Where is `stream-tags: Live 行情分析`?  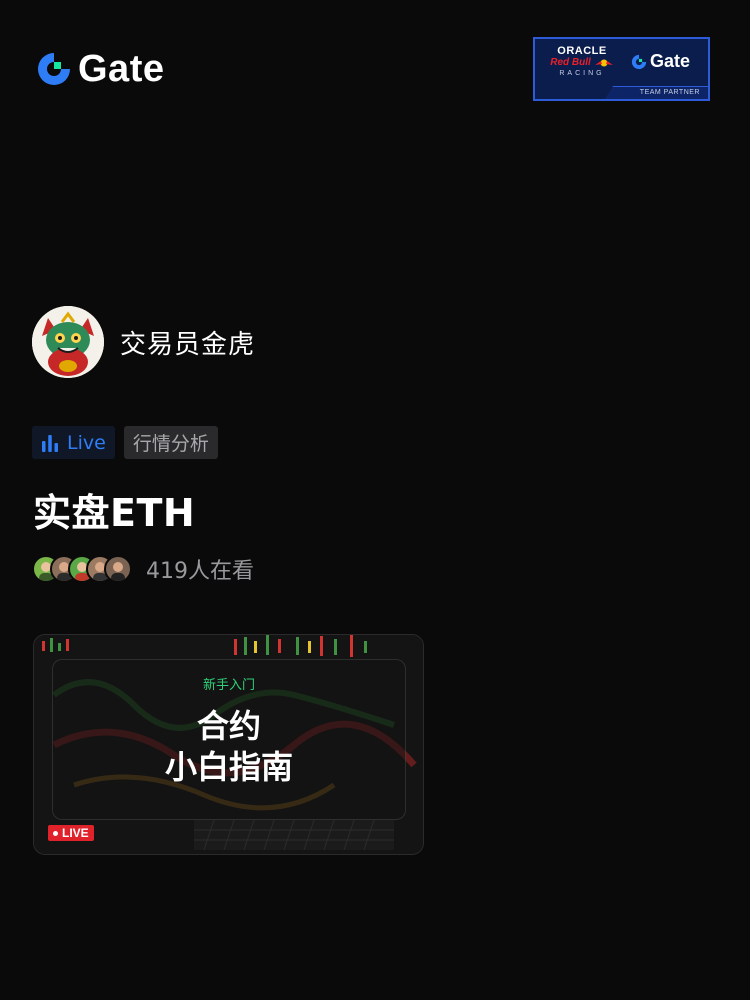 stream-tags: Live 行情分析 is located at coordinates (125, 442).